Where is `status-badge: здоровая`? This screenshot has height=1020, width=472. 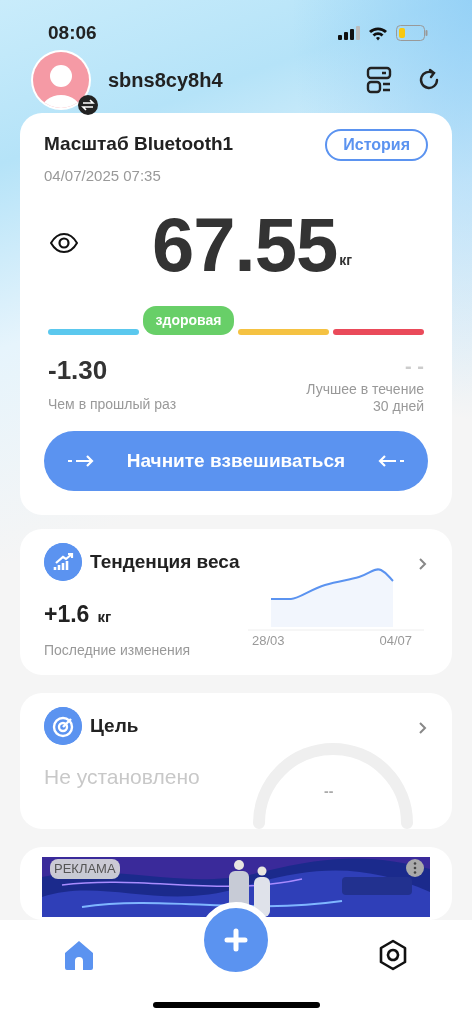
status-badge: здоровая is located at coordinates (188, 321).